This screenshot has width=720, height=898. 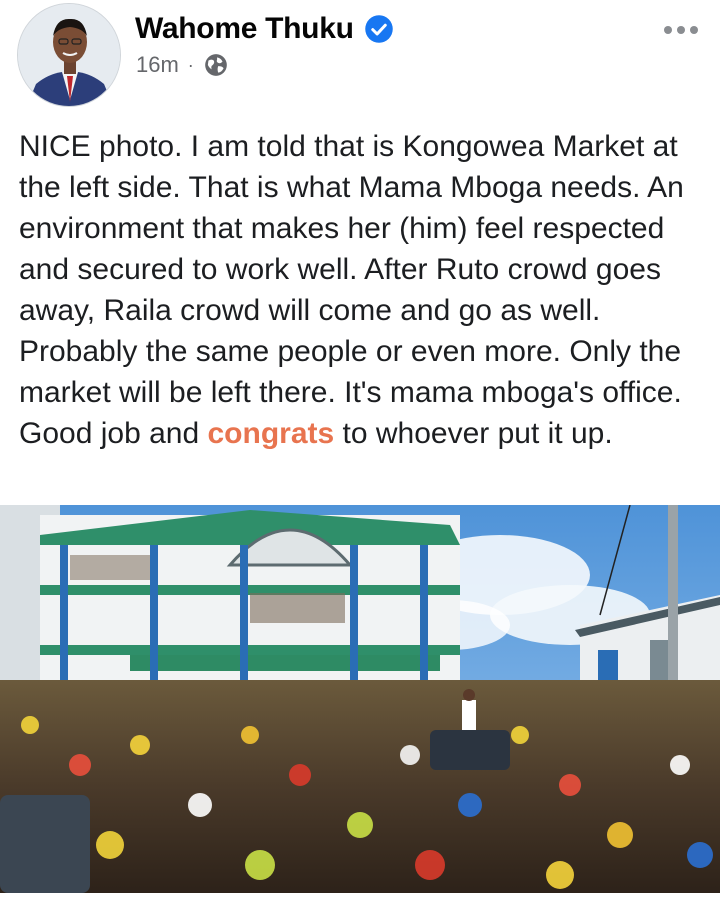 What do you see at coordinates (270, 433) in the screenshot?
I see `post-text-highlight: congrats` at bounding box center [270, 433].